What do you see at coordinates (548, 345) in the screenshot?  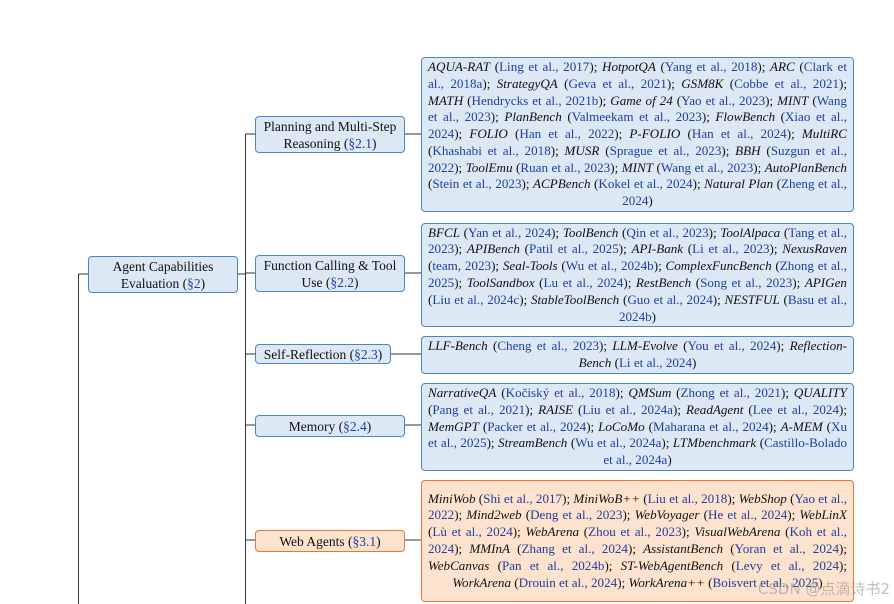 I see `benchmark-citation: Cheng et al., 2023` at bounding box center [548, 345].